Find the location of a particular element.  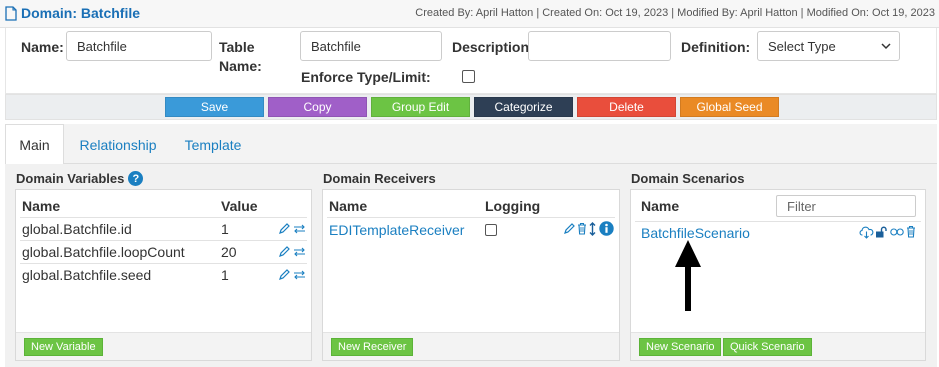

table-name-label-2: Name: is located at coordinates (240, 66).